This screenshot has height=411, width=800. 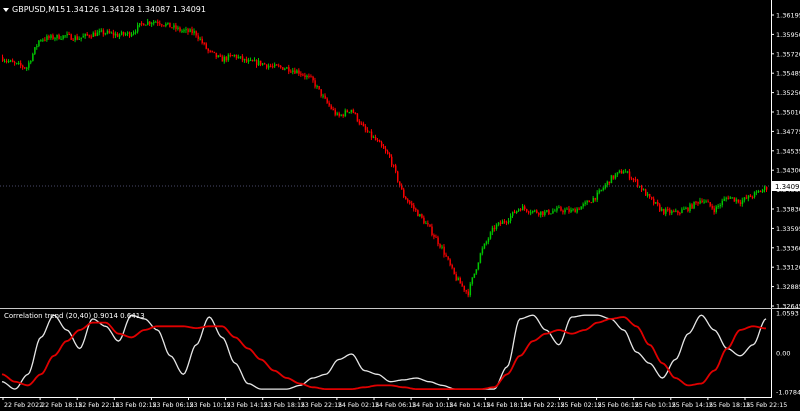 What do you see at coordinates (38, 9) in the screenshot?
I see `chart-title: GBPUSD,M15` at bounding box center [38, 9].